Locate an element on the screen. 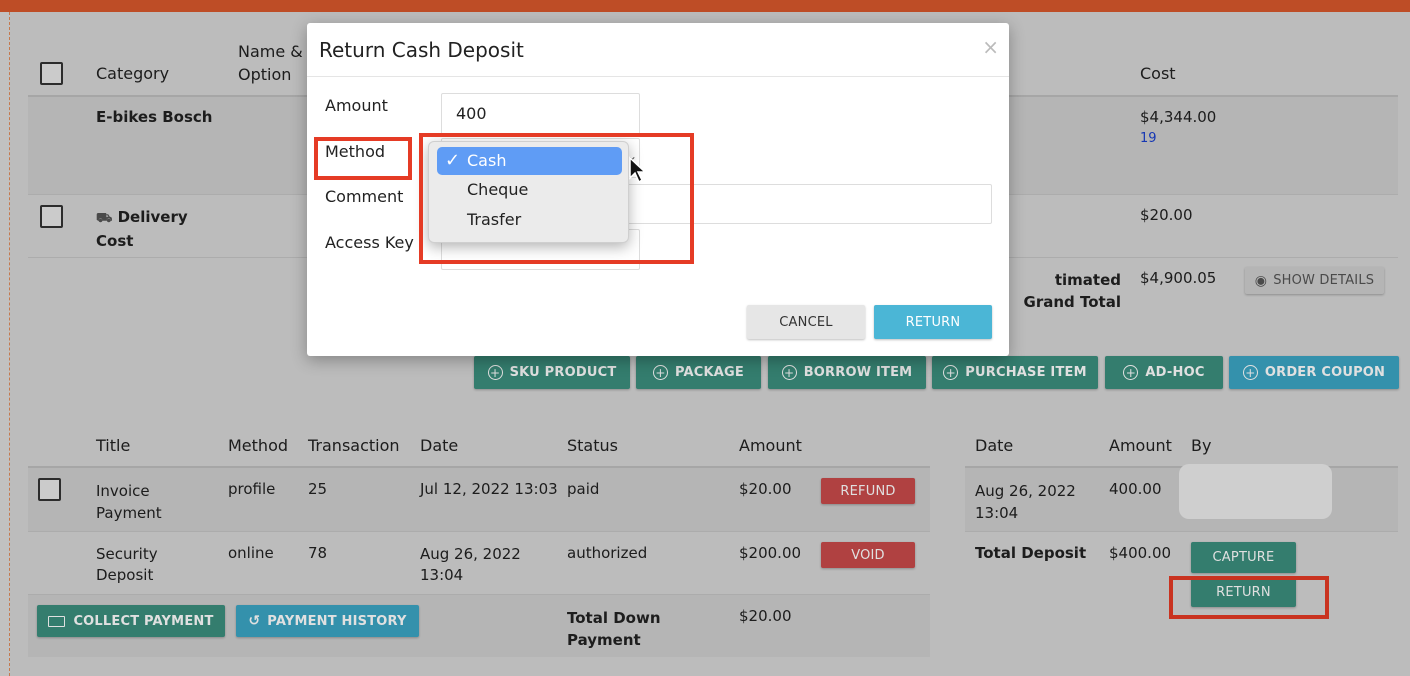 Image resolution: width=1410 pixels, height=676 pixels. method-label: Method is located at coordinates (355, 151).